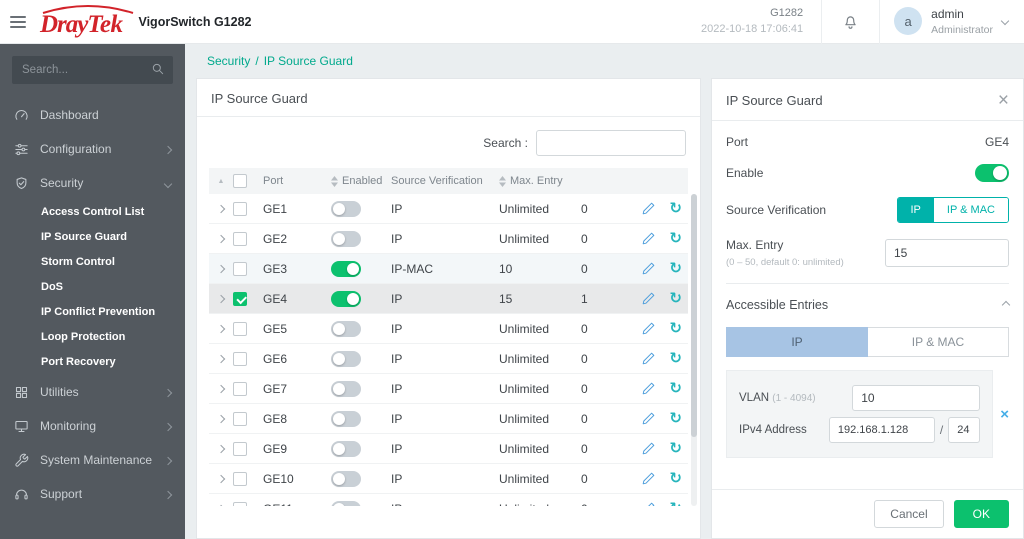 Image resolution: width=1024 pixels, height=539 pixels. Describe the element at coordinates (536, 181) in the screenshot. I see `column-header-max-entry: Max. Entry` at that location.